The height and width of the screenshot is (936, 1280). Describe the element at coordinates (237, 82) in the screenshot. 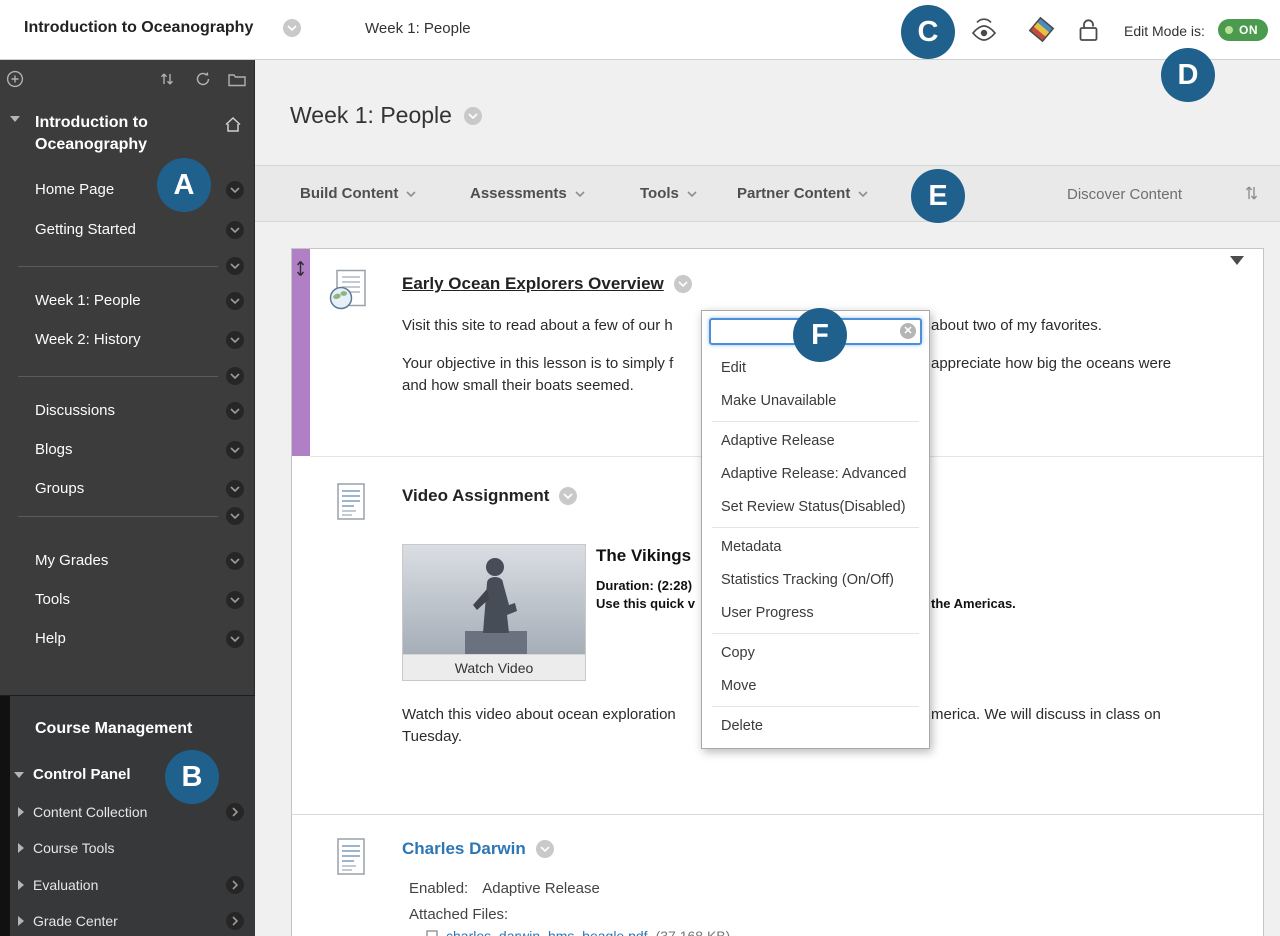

I see `menu-view-folder-icon` at that location.